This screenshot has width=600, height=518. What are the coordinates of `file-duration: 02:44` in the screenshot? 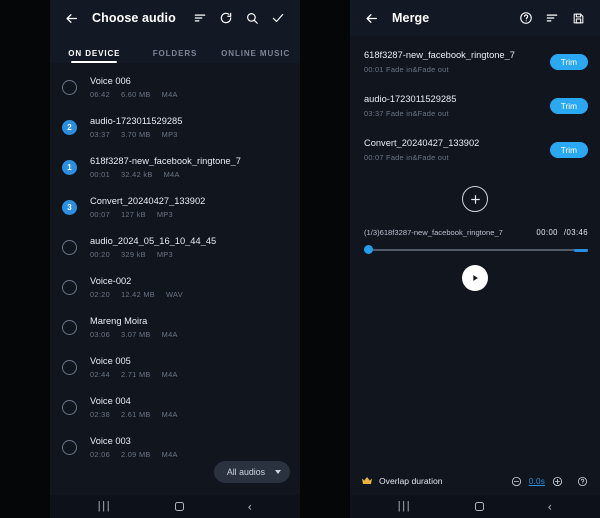 It's located at (100, 374).